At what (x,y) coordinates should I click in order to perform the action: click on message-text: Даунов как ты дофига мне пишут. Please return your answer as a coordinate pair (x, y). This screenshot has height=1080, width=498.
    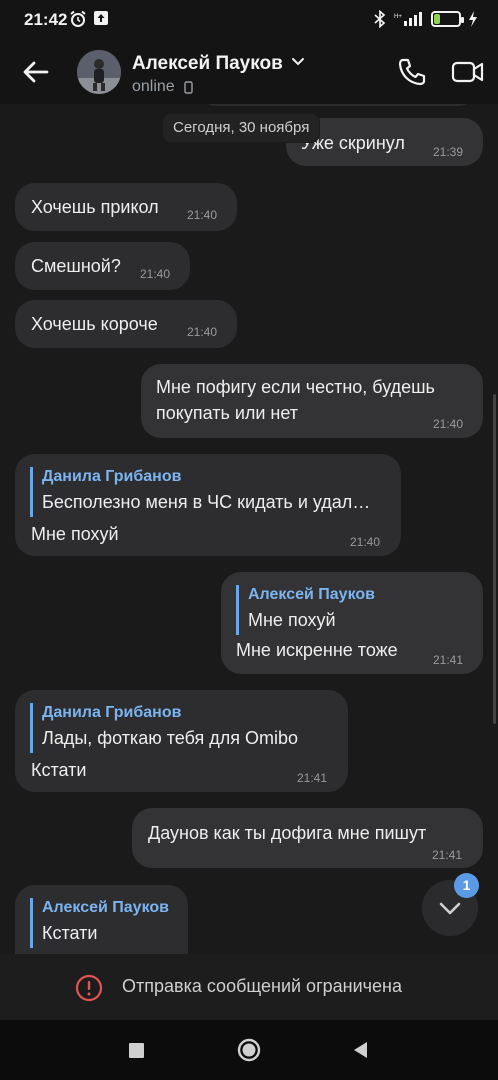
    Looking at the image, I should click on (287, 833).